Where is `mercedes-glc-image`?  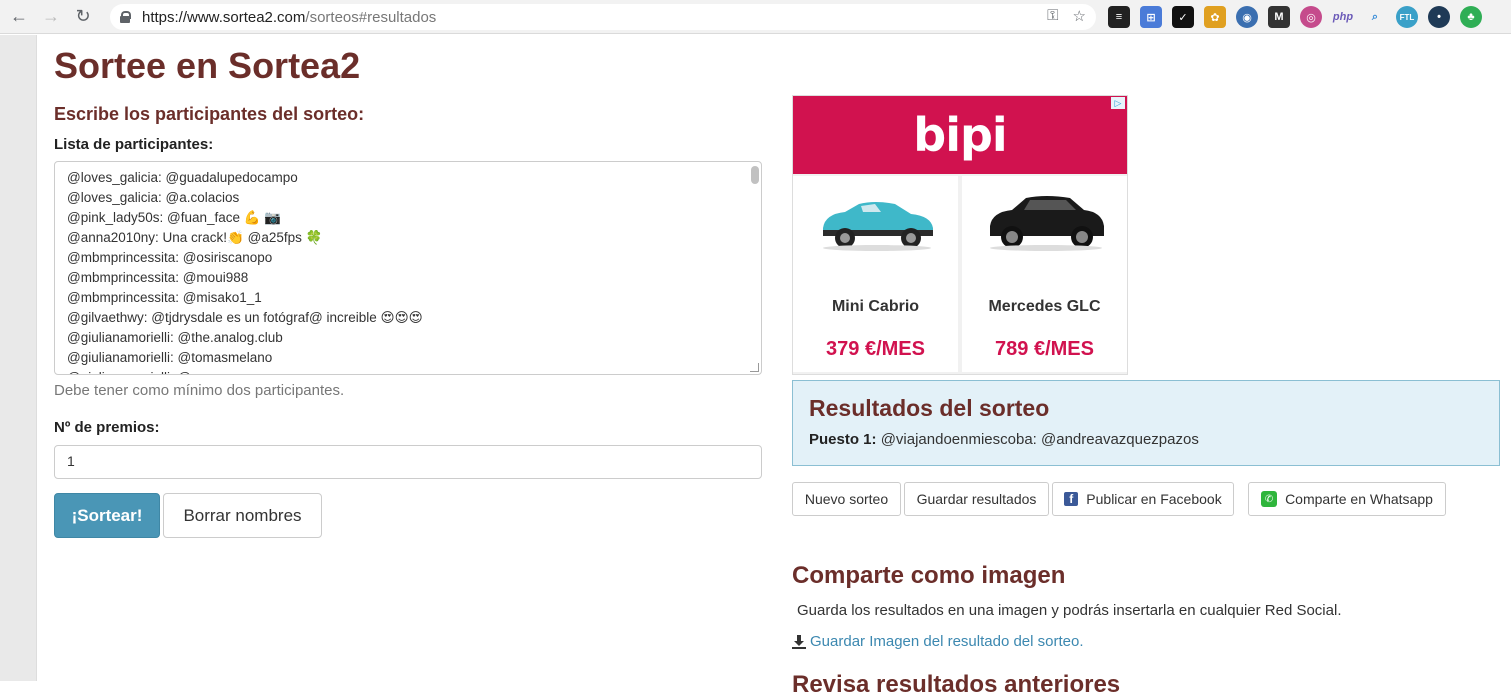 mercedes-glc-image is located at coordinates (1047, 223).